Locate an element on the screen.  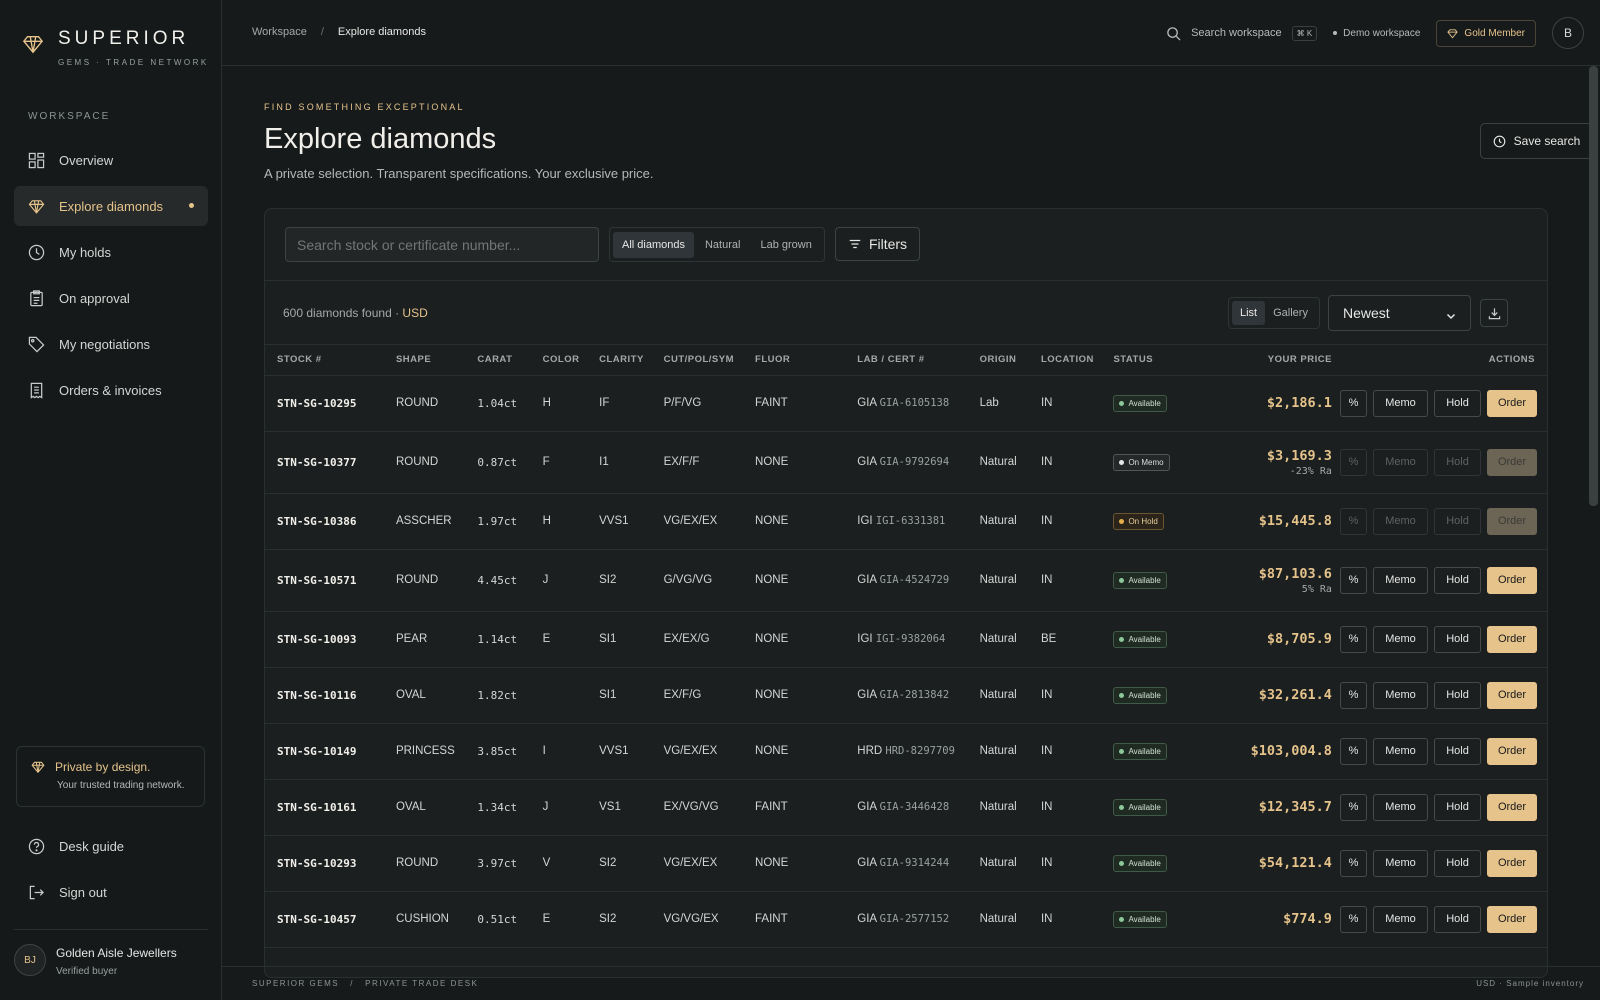
brand: SUPERIOR GEMS · TRADE NETWORK is located at coordinates (115, 47).